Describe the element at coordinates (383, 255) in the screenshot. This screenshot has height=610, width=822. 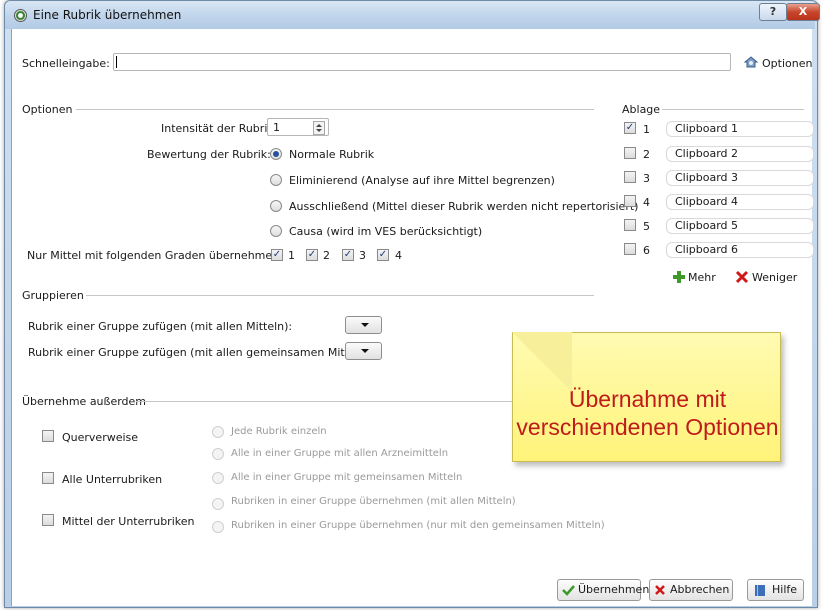
I see `grade-checkbox-4: ✓` at that location.